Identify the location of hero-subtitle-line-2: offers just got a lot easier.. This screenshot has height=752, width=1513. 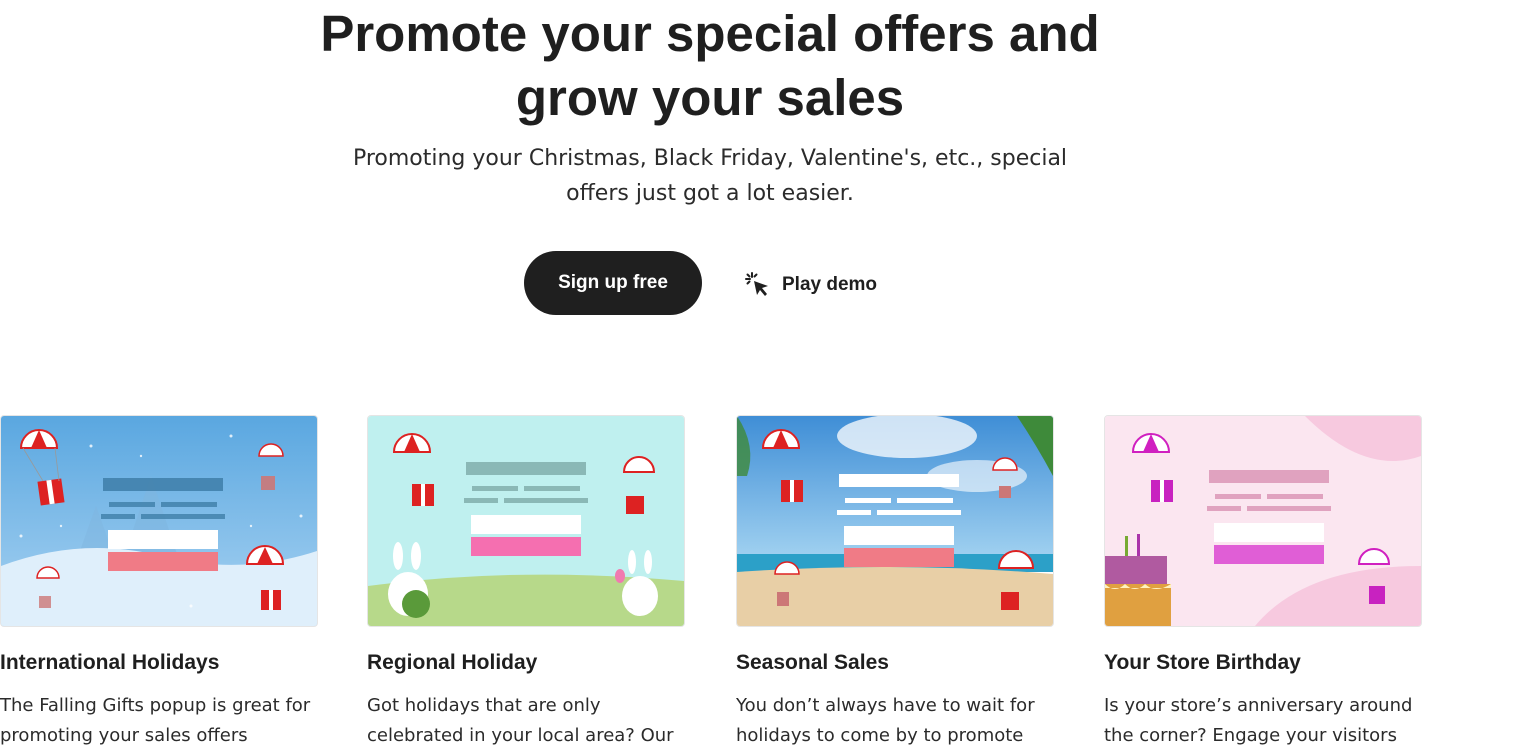
(710, 193).